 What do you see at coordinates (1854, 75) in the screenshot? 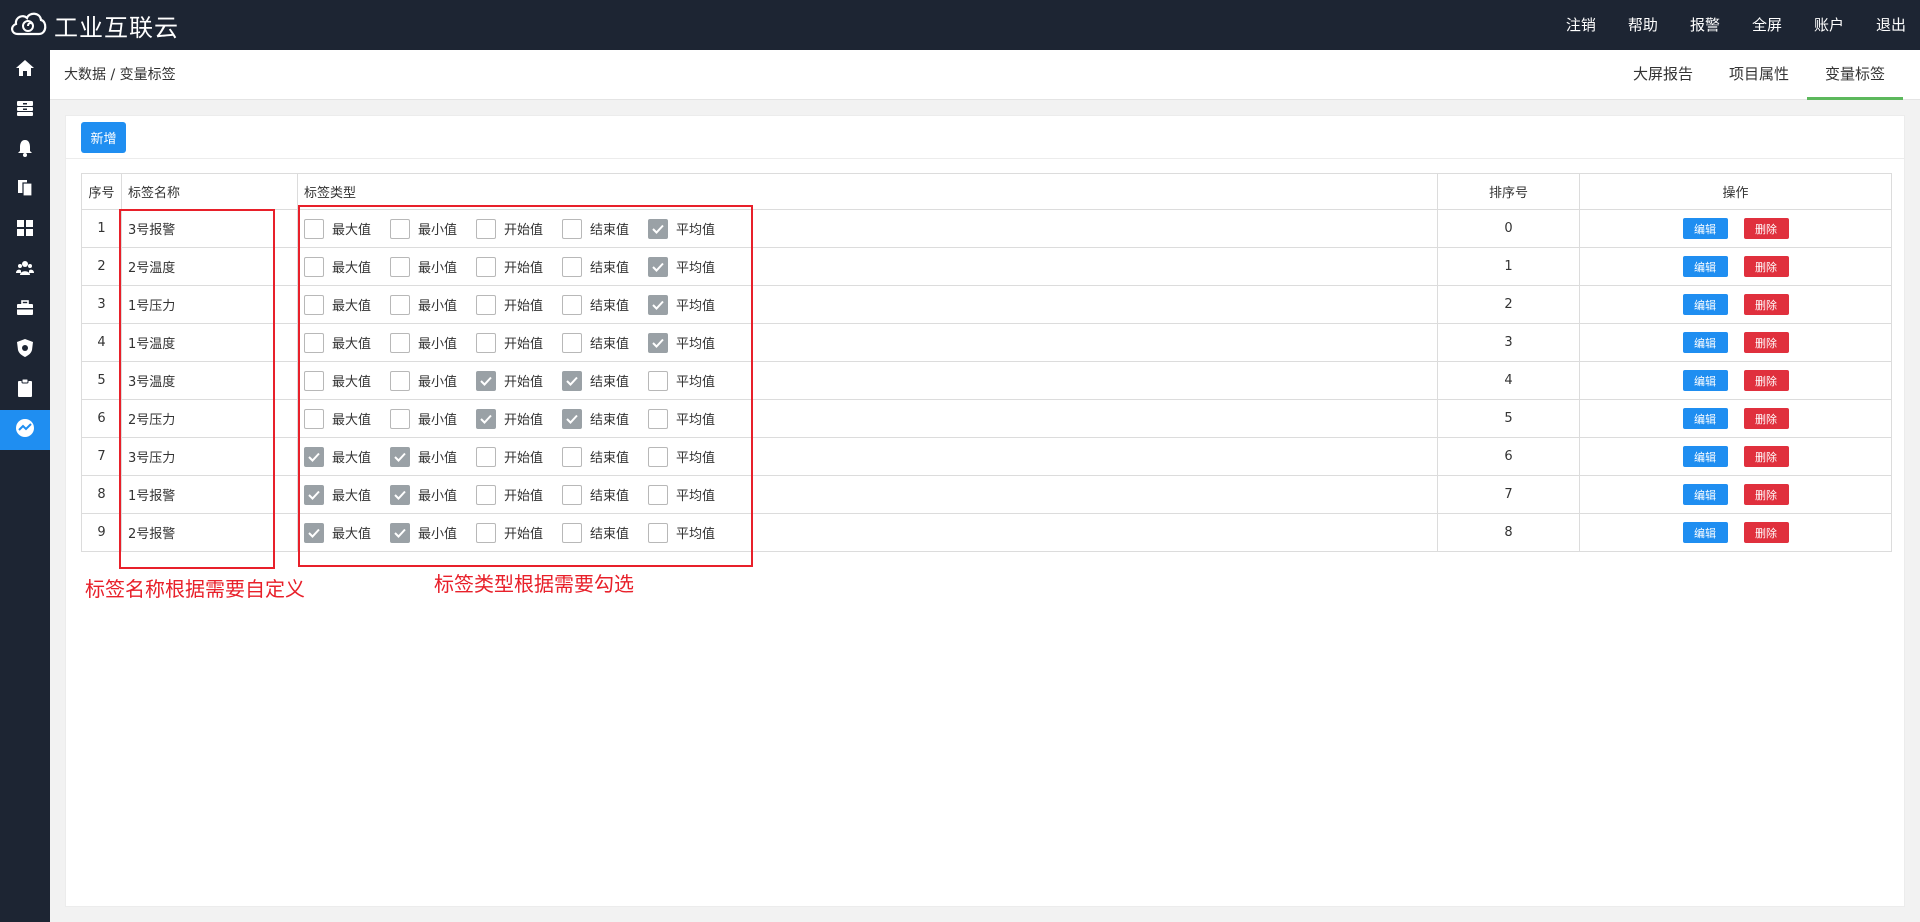
I see `tab-variable-tags: 变量标签` at bounding box center [1854, 75].